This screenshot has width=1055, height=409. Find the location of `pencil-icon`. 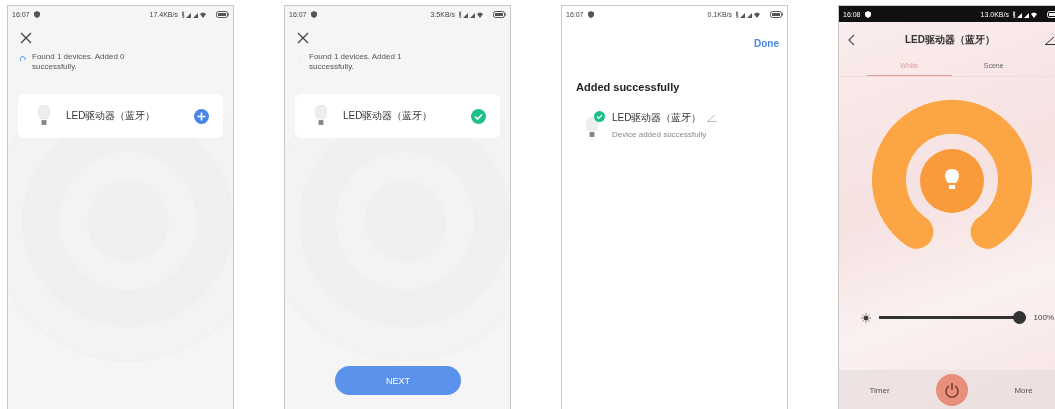

pencil-icon is located at coordinates (1050, 40).